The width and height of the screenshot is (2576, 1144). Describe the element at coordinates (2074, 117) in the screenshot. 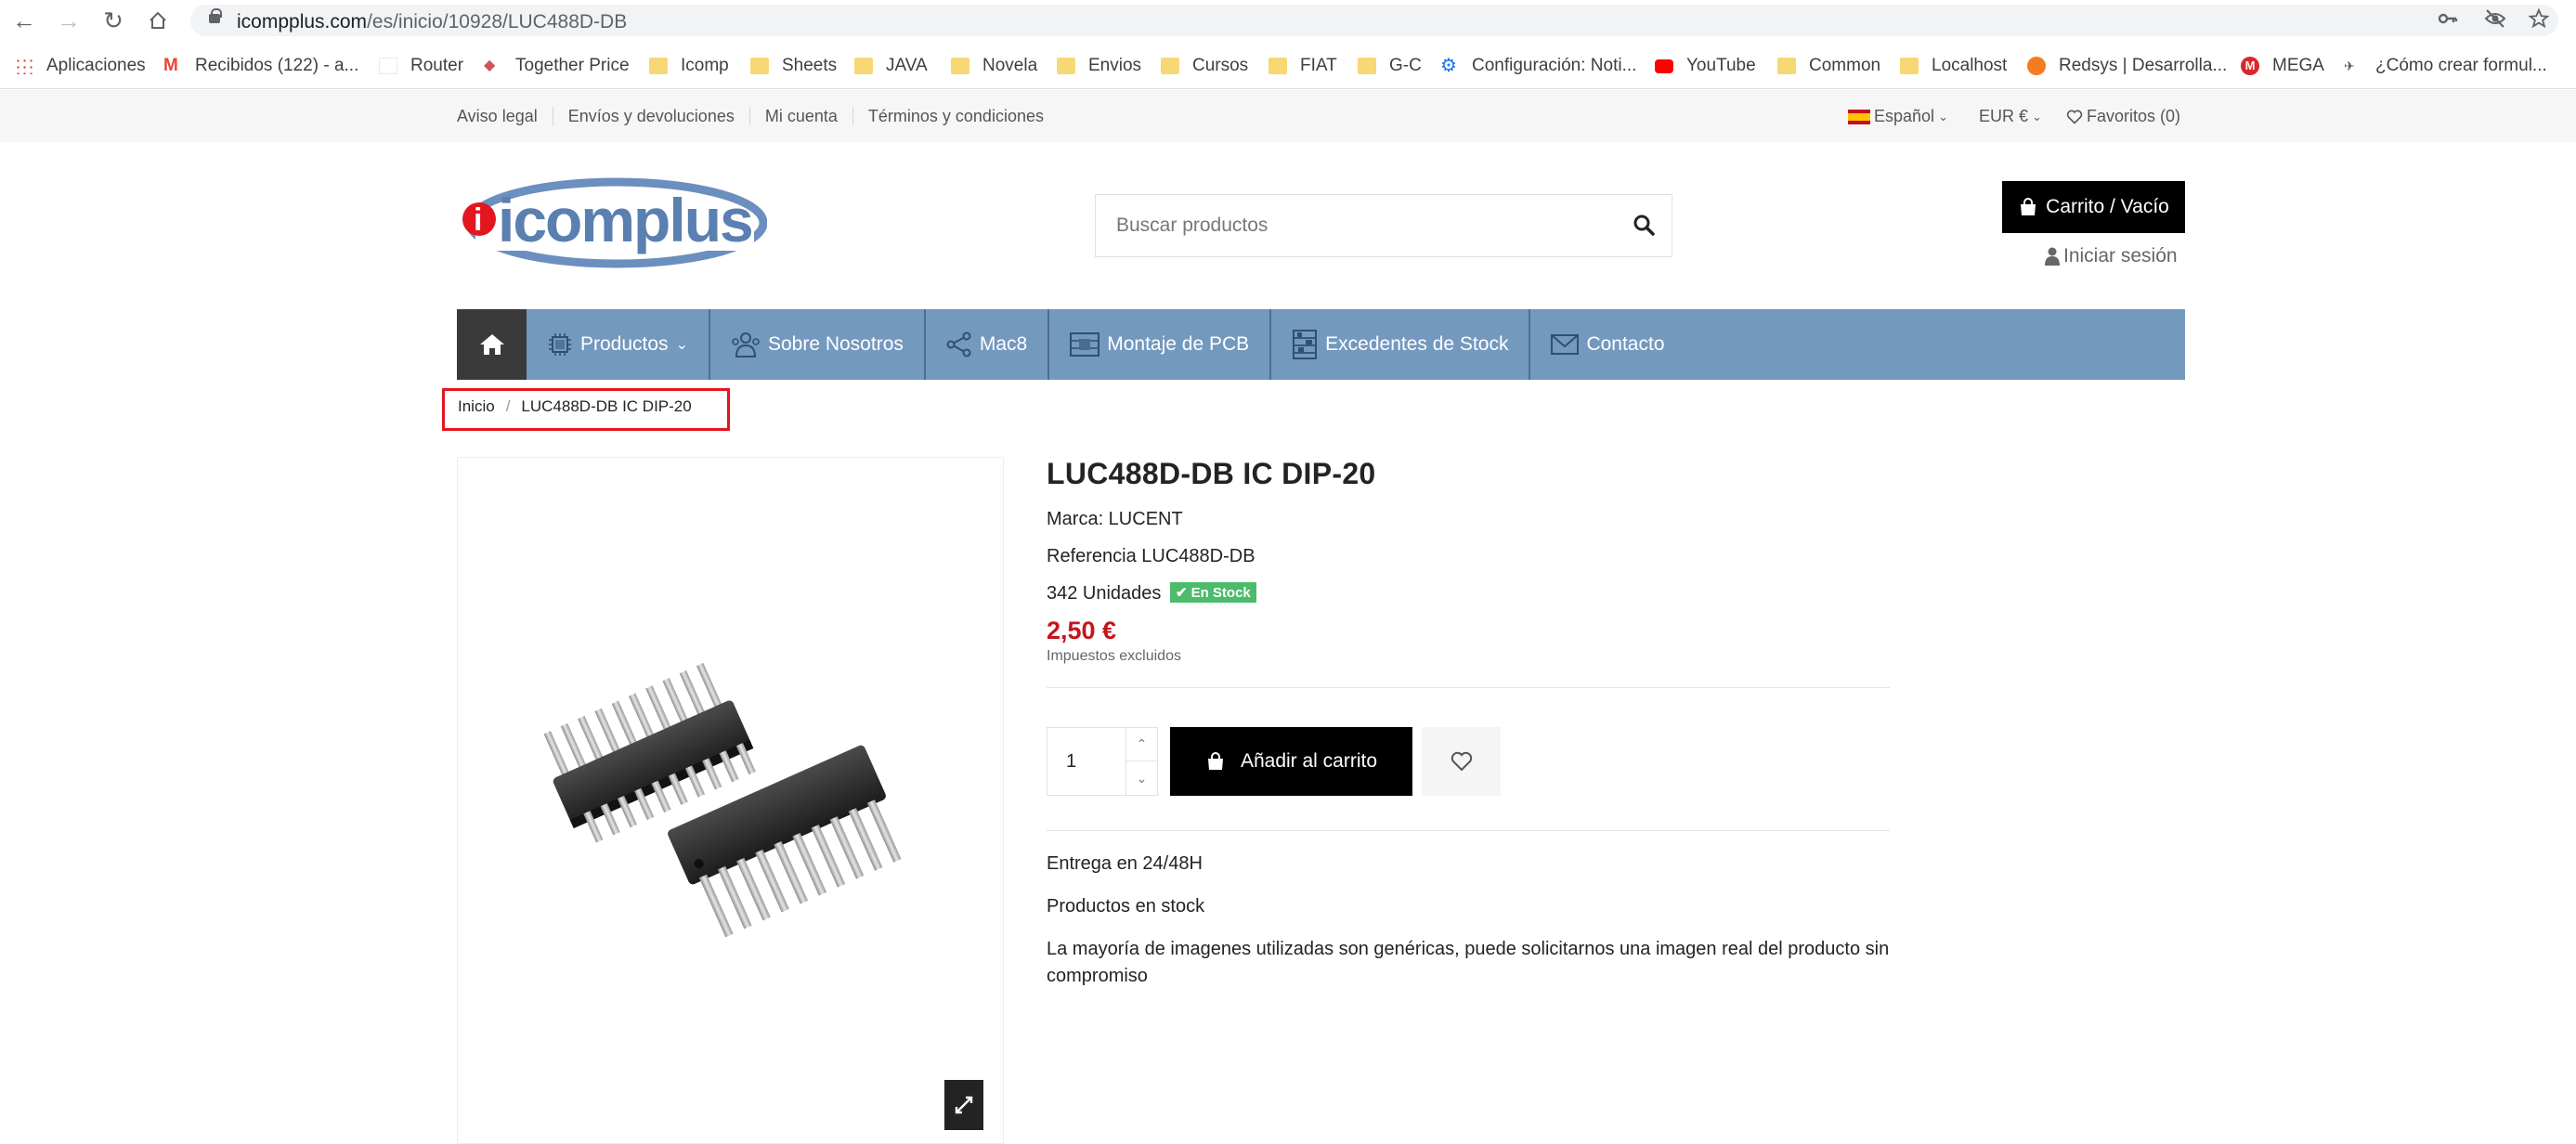

I see `heart-icon` at that location.